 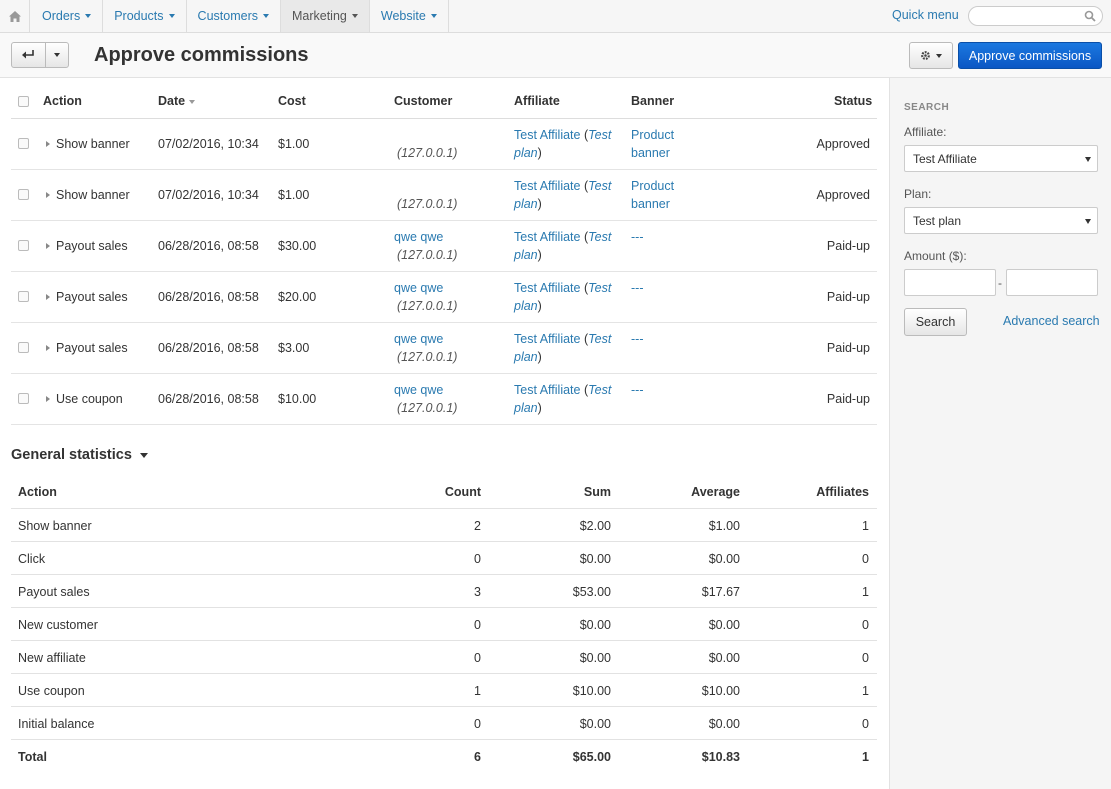 I want to click on column-header-date: Date, so click(x=177, y=101).